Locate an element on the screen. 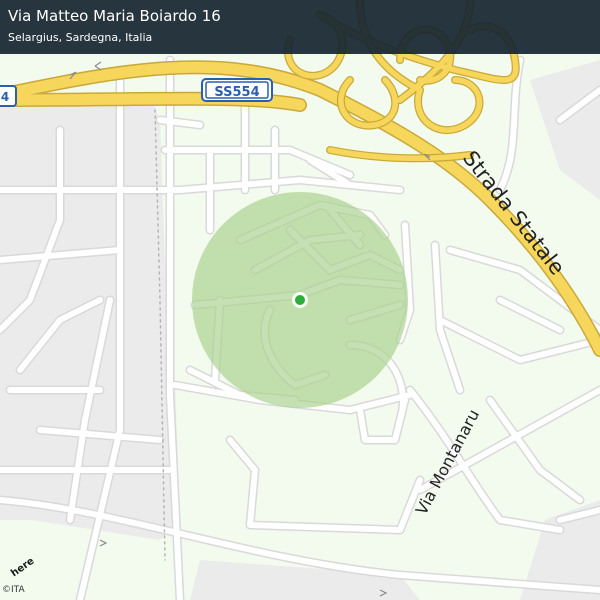  shield-label: SS554 is located at coordinates (236, 92).